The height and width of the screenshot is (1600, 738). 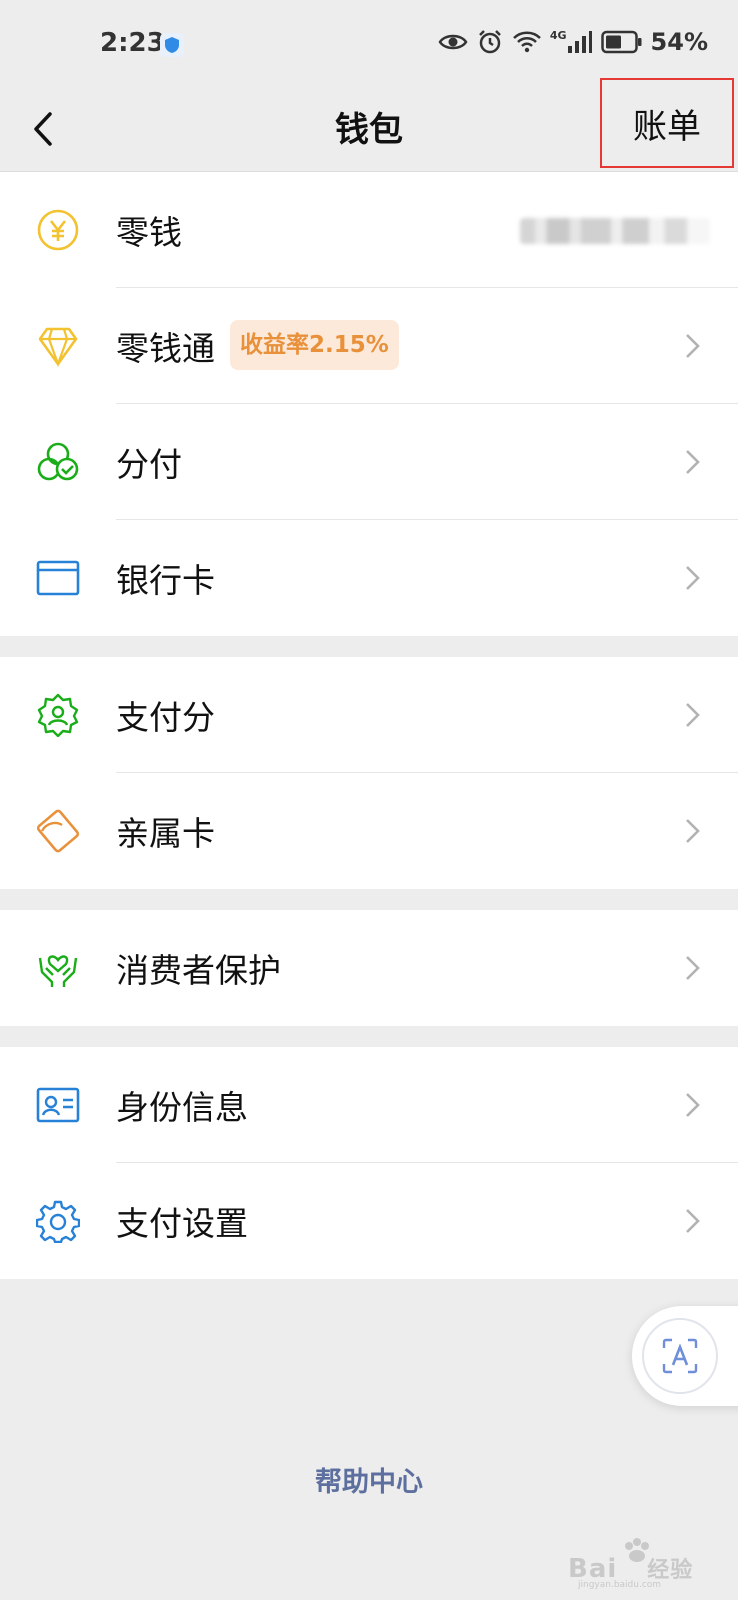 What do you see at coordinates (58, 347) in the screenshot?
I see `diamond-icon` at bounding box center [58, 347].